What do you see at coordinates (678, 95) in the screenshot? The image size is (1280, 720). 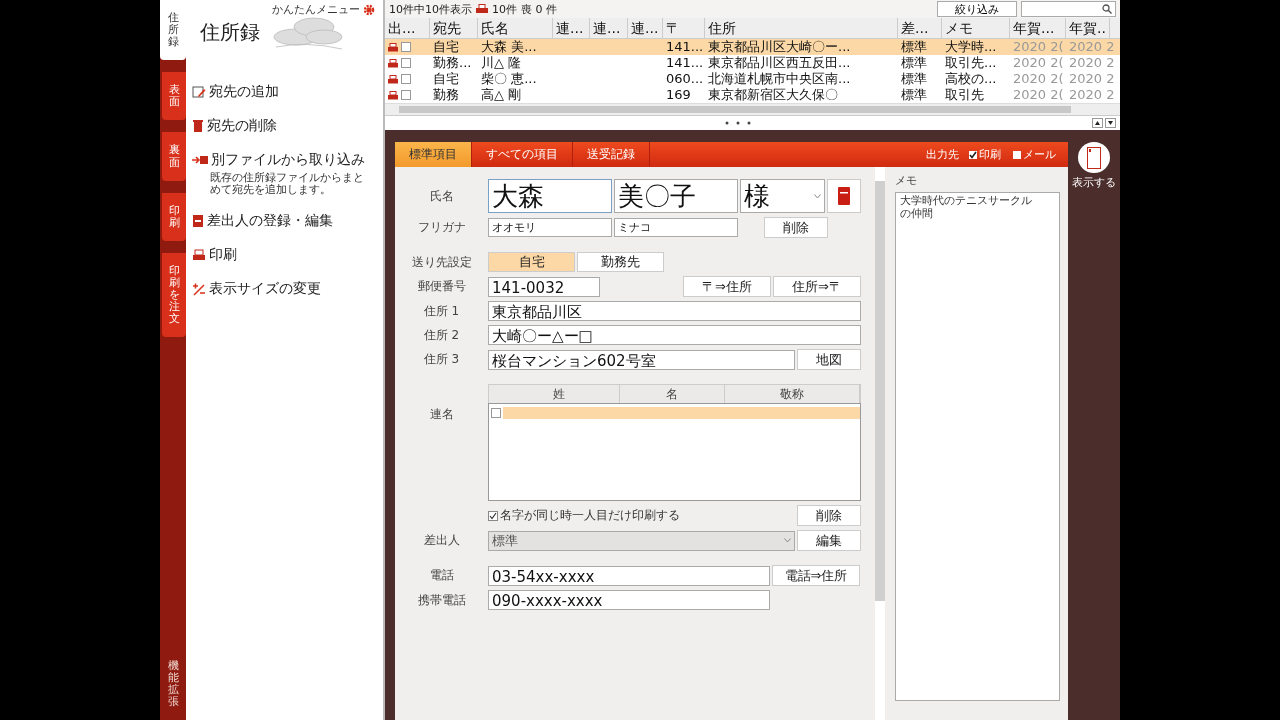 I see `table-cell: 169` at bounding box center [678, 95].